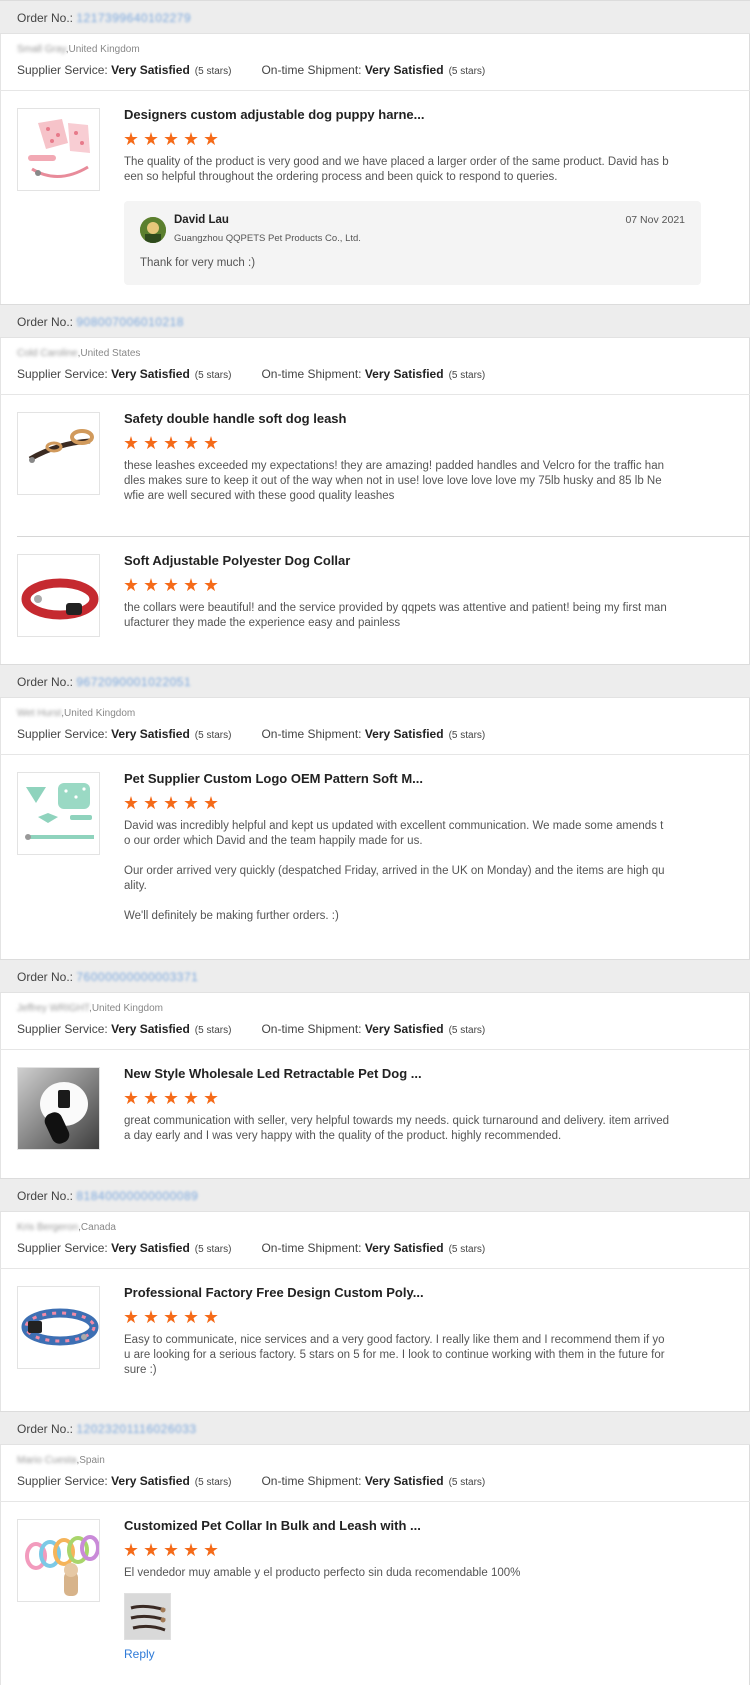  What do you see at coordinates (137, 1196) in the screenshot?
I see `order-no-value: 81840000000000089` at bounding box center [137, 1196].